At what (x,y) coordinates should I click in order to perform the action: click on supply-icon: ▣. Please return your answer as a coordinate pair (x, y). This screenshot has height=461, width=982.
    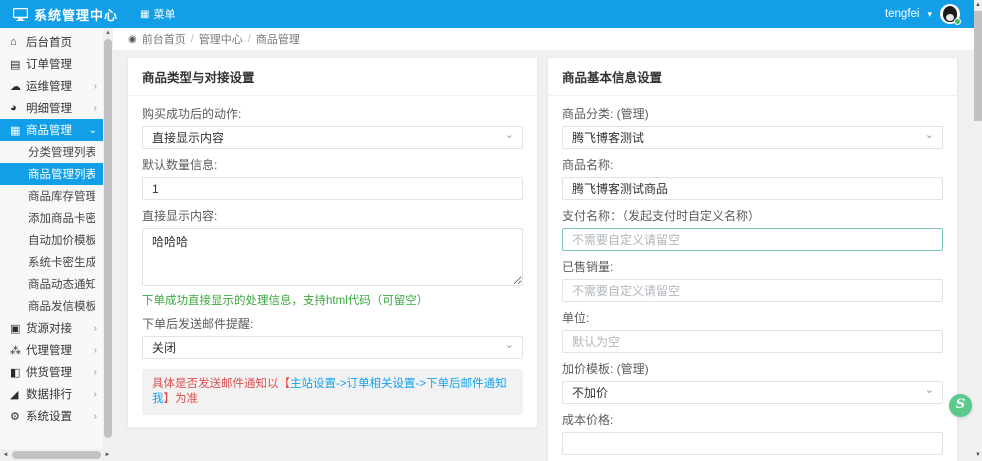
    Looking at the image, I should click on (15, 328).